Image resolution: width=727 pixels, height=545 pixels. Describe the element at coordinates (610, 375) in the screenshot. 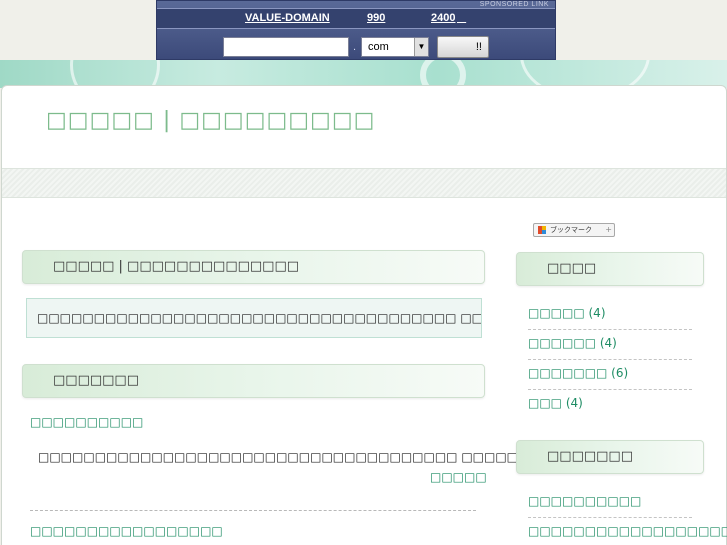

I see `sidebar-category-item: □□□□□□□ (6)` at that location.